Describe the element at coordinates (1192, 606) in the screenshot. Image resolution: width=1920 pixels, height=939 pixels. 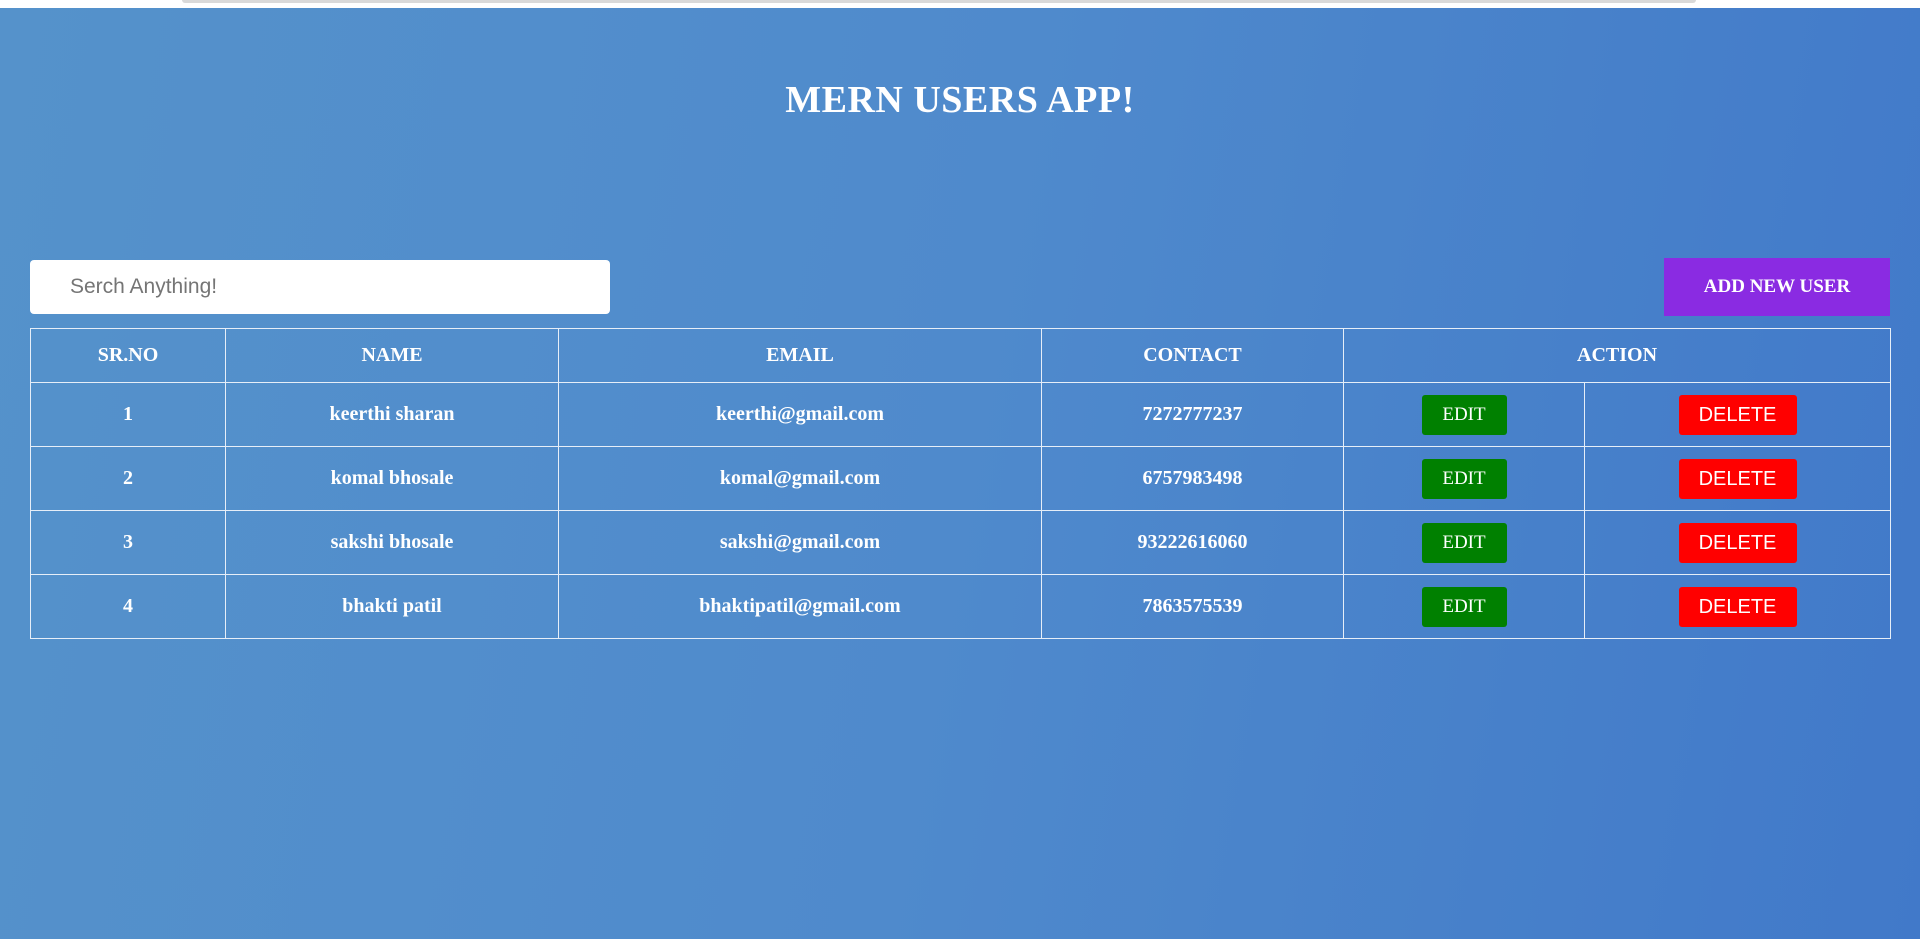
I see `cell-contact: 7863575539` at that location.